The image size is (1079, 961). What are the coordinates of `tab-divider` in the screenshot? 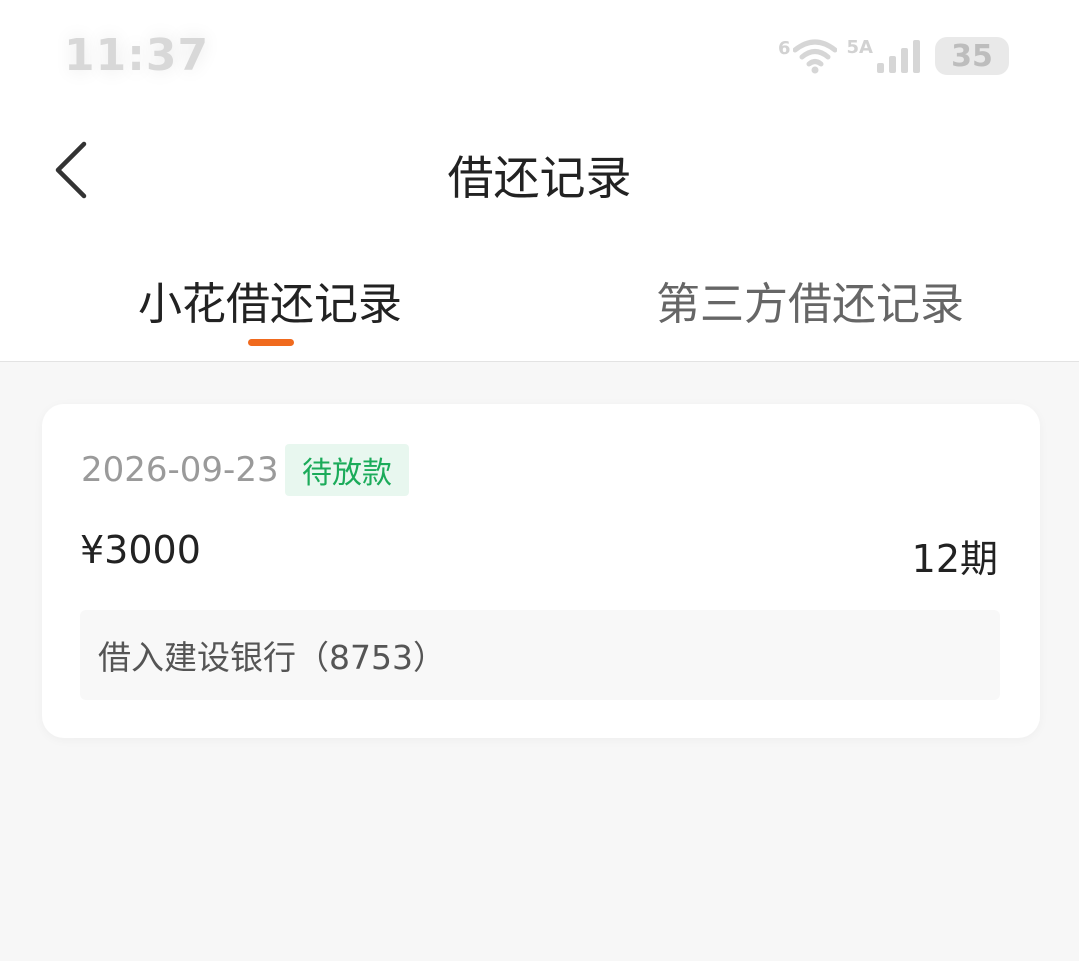 It's located at (539, 361).